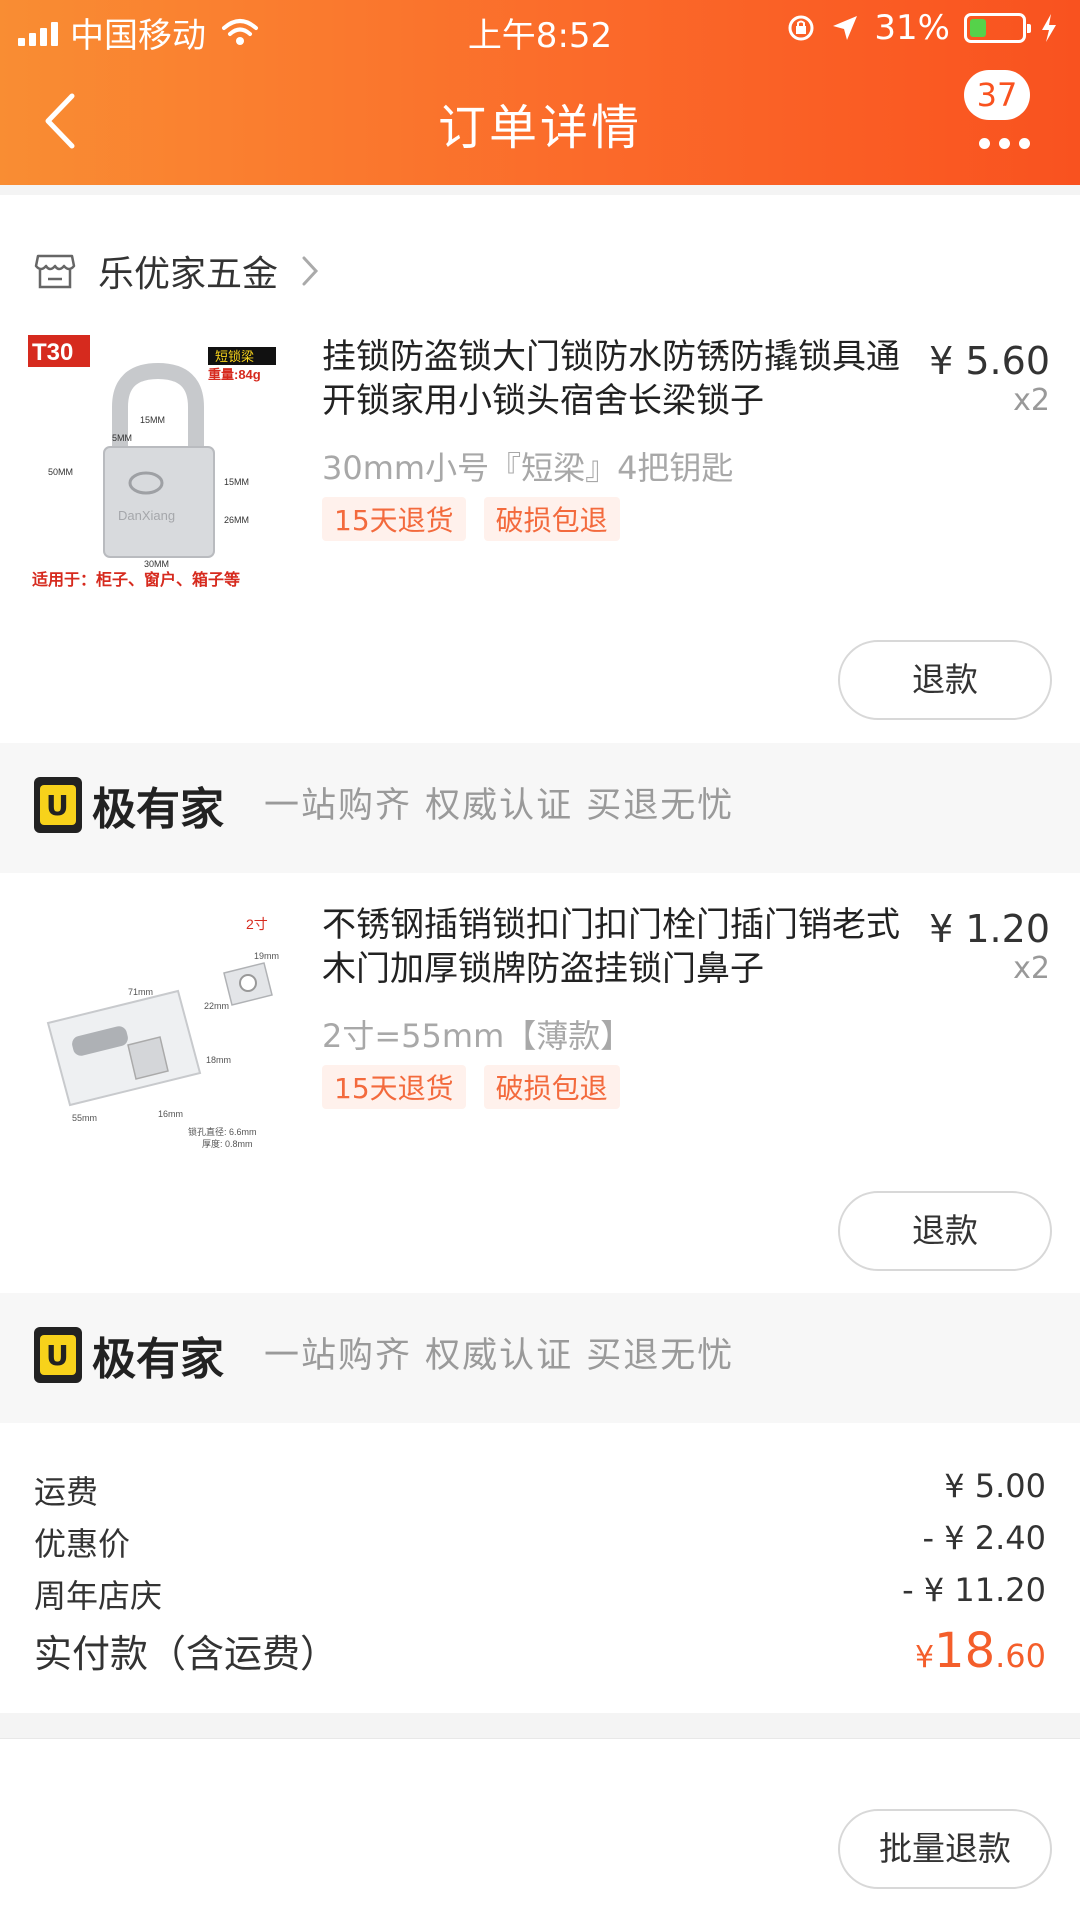  Describe the element at coordinates (156, 564) in the screenshot. I see `svg-text: 30MM` at that location.